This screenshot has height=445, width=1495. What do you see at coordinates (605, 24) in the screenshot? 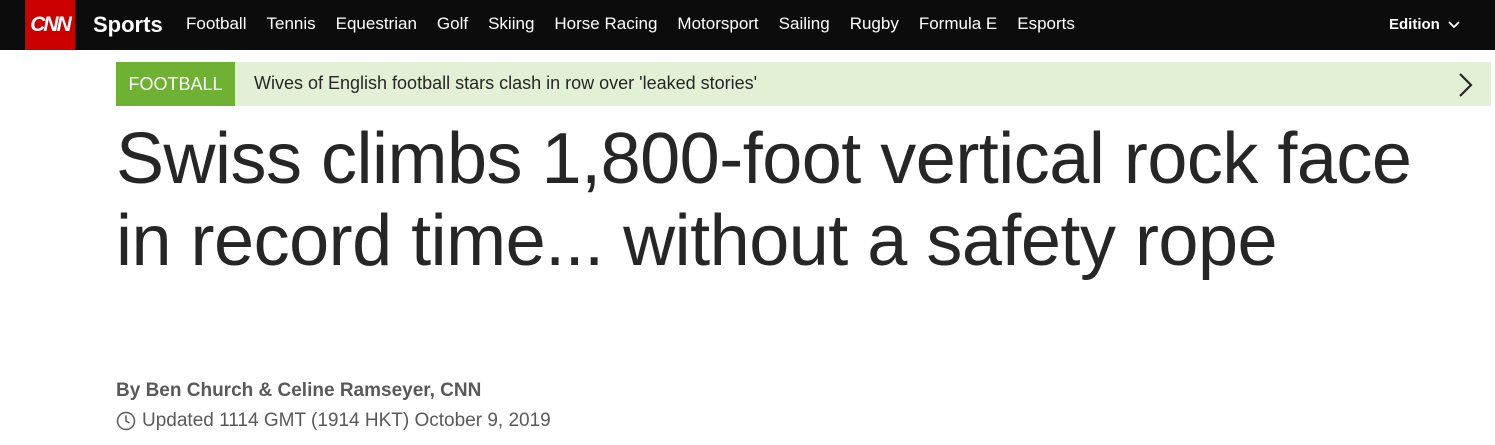
I see `nav-link-horse-racing: Horse Racing` at bounding box center [605, 24].